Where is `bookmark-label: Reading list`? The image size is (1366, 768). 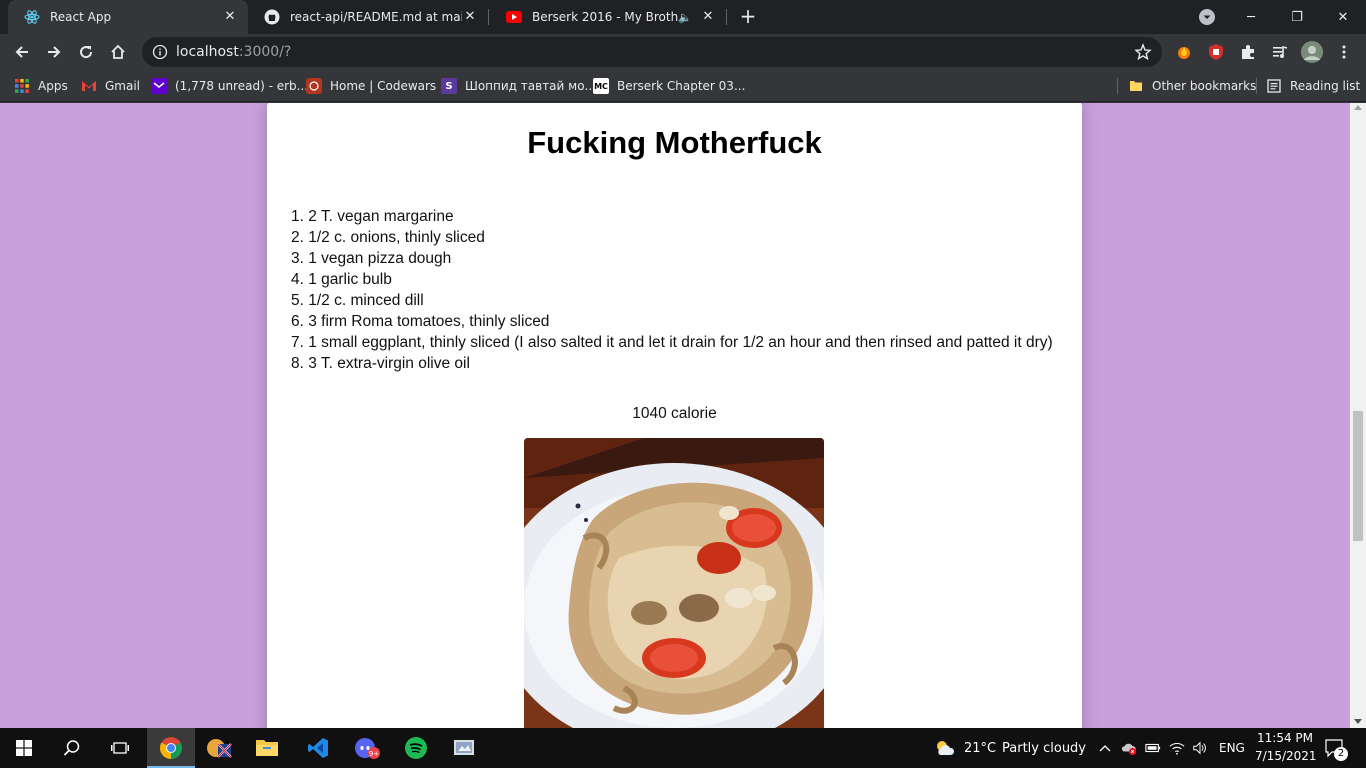
bookmark-label: Reading list is located at coordinates (1325, 86).